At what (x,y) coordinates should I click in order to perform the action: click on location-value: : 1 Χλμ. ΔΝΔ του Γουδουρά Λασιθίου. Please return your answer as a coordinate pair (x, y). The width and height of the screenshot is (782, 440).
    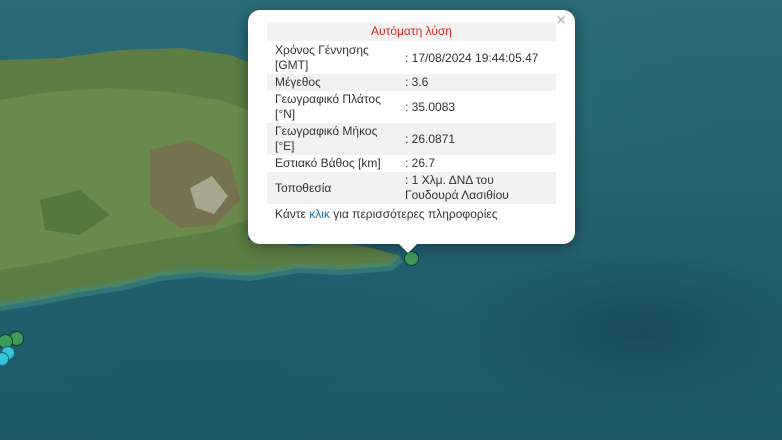
    Looking at the image, I should click on (480, 188).